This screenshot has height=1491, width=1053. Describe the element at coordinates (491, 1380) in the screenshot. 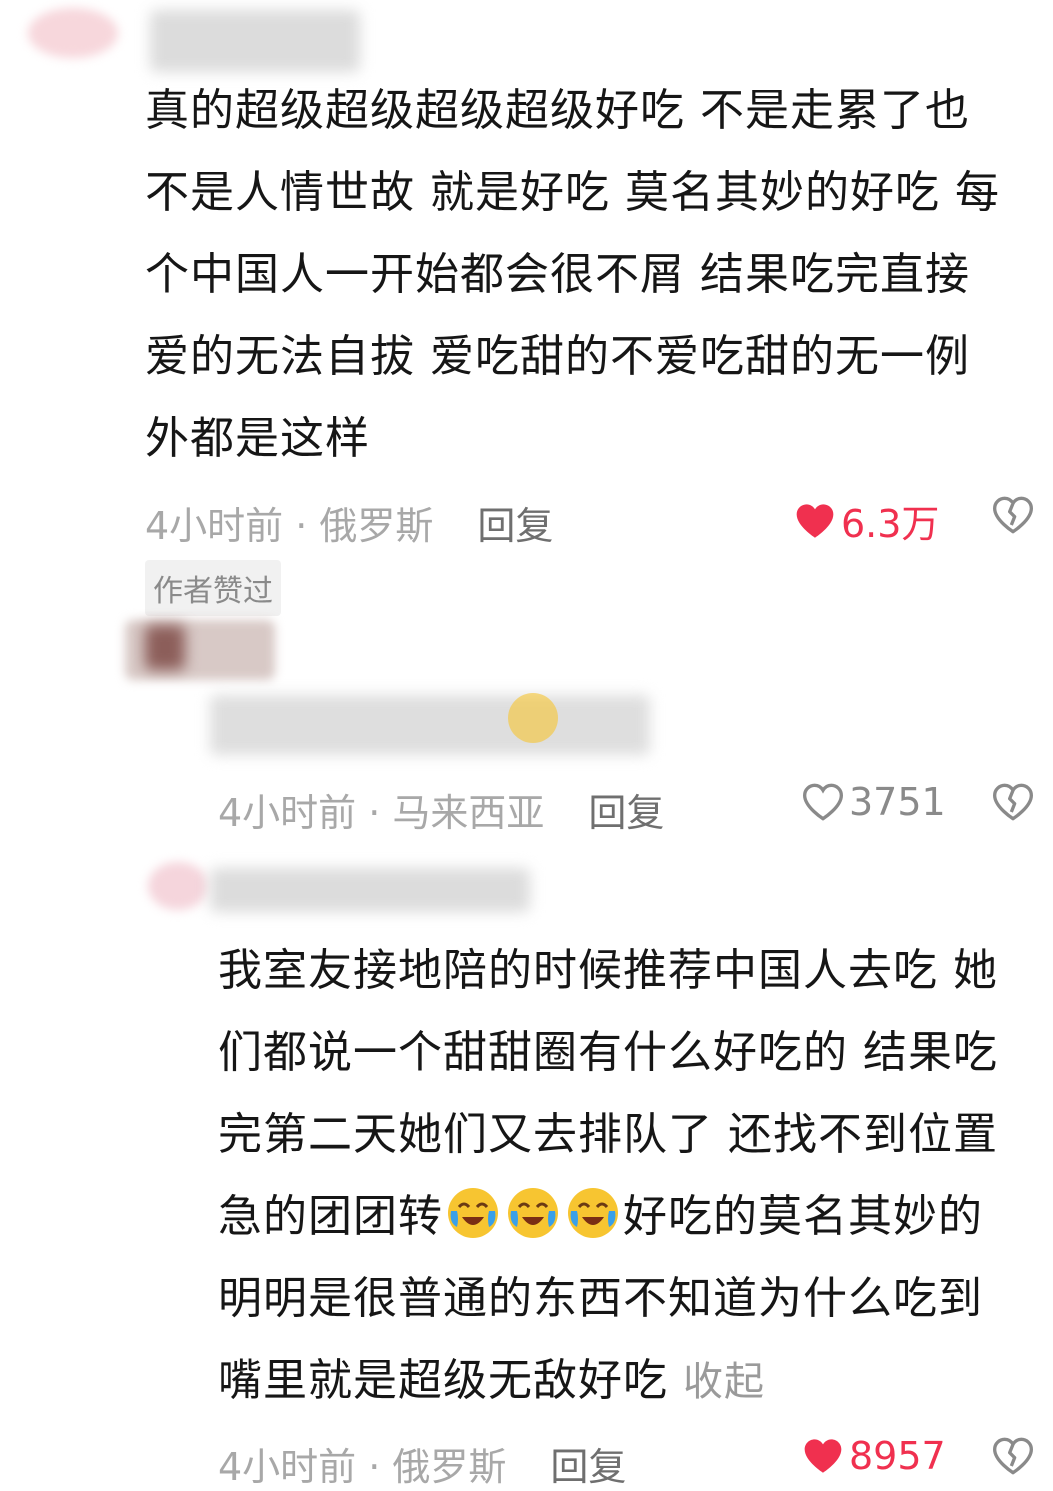

I see `comment-line: 嘴里就是超级无敌好吃 收起` at that location.